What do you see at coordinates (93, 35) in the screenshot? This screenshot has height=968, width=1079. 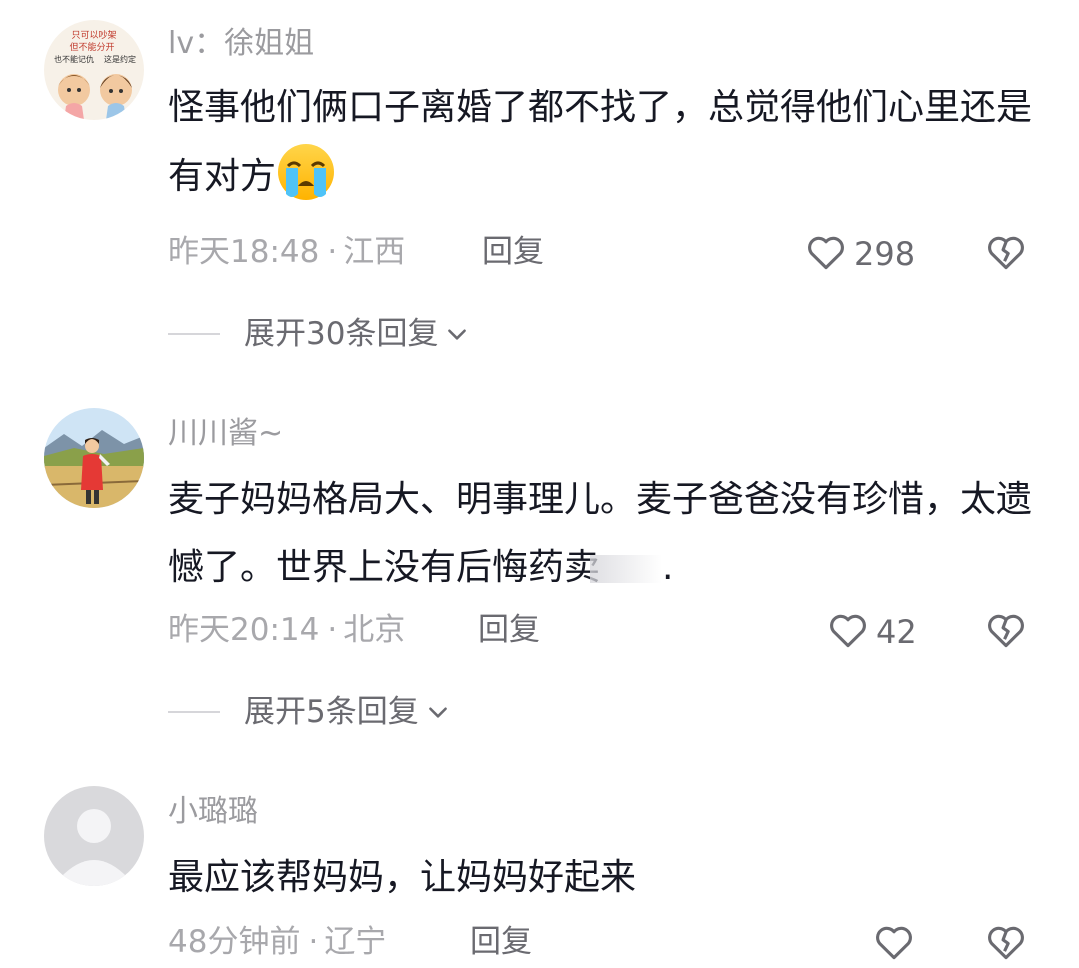 I see `avatar-text-line: 只可以吵架` at bounding box center [93, 35].